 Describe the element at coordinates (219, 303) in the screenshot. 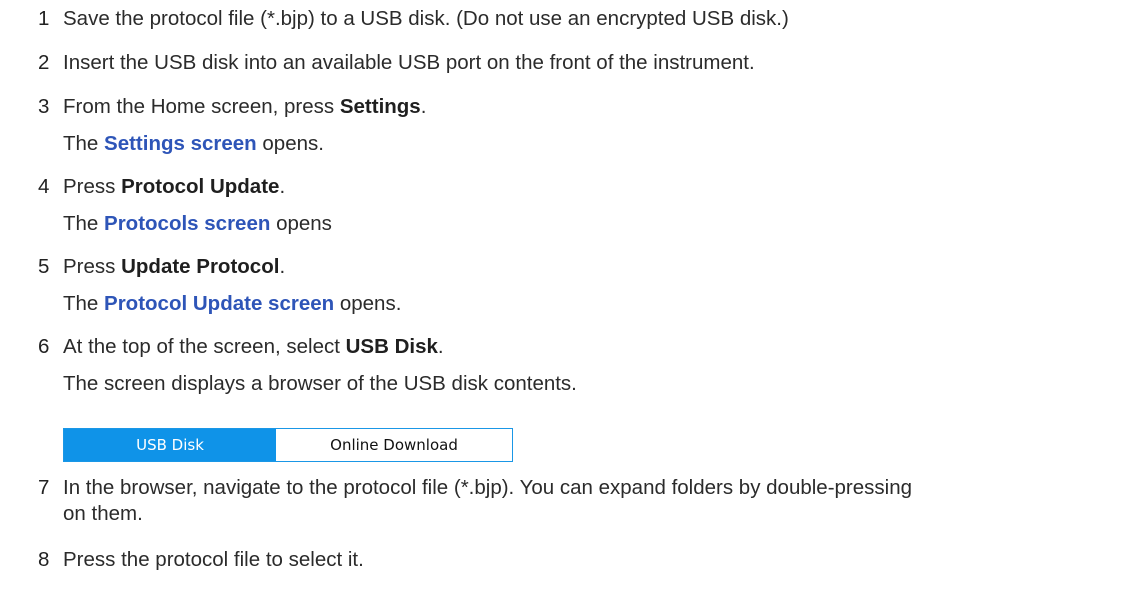

I see `protocol-update-screen-link: Protocol Update screen` at that location.